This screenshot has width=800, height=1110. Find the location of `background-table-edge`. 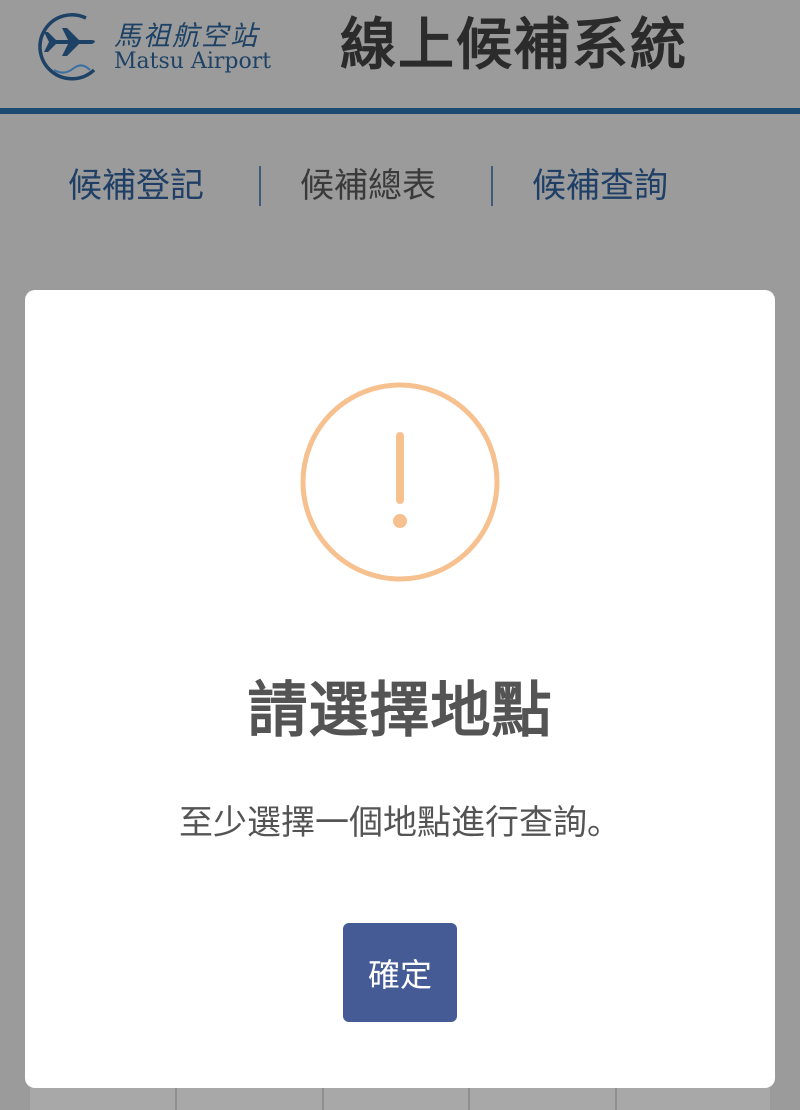

background-table-edge is located at coordinates (400, 1099).